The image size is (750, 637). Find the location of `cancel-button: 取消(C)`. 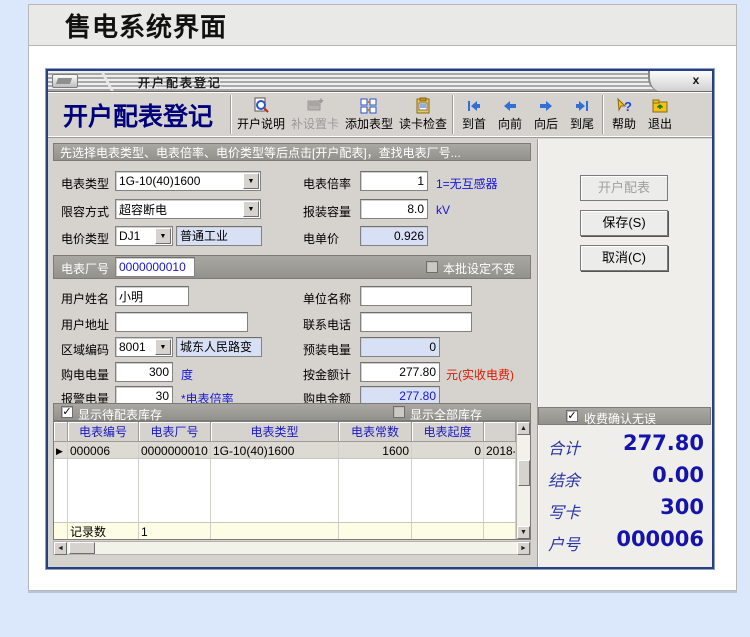

cancel-button: 取消(C) is located at coordinates (624, 258).